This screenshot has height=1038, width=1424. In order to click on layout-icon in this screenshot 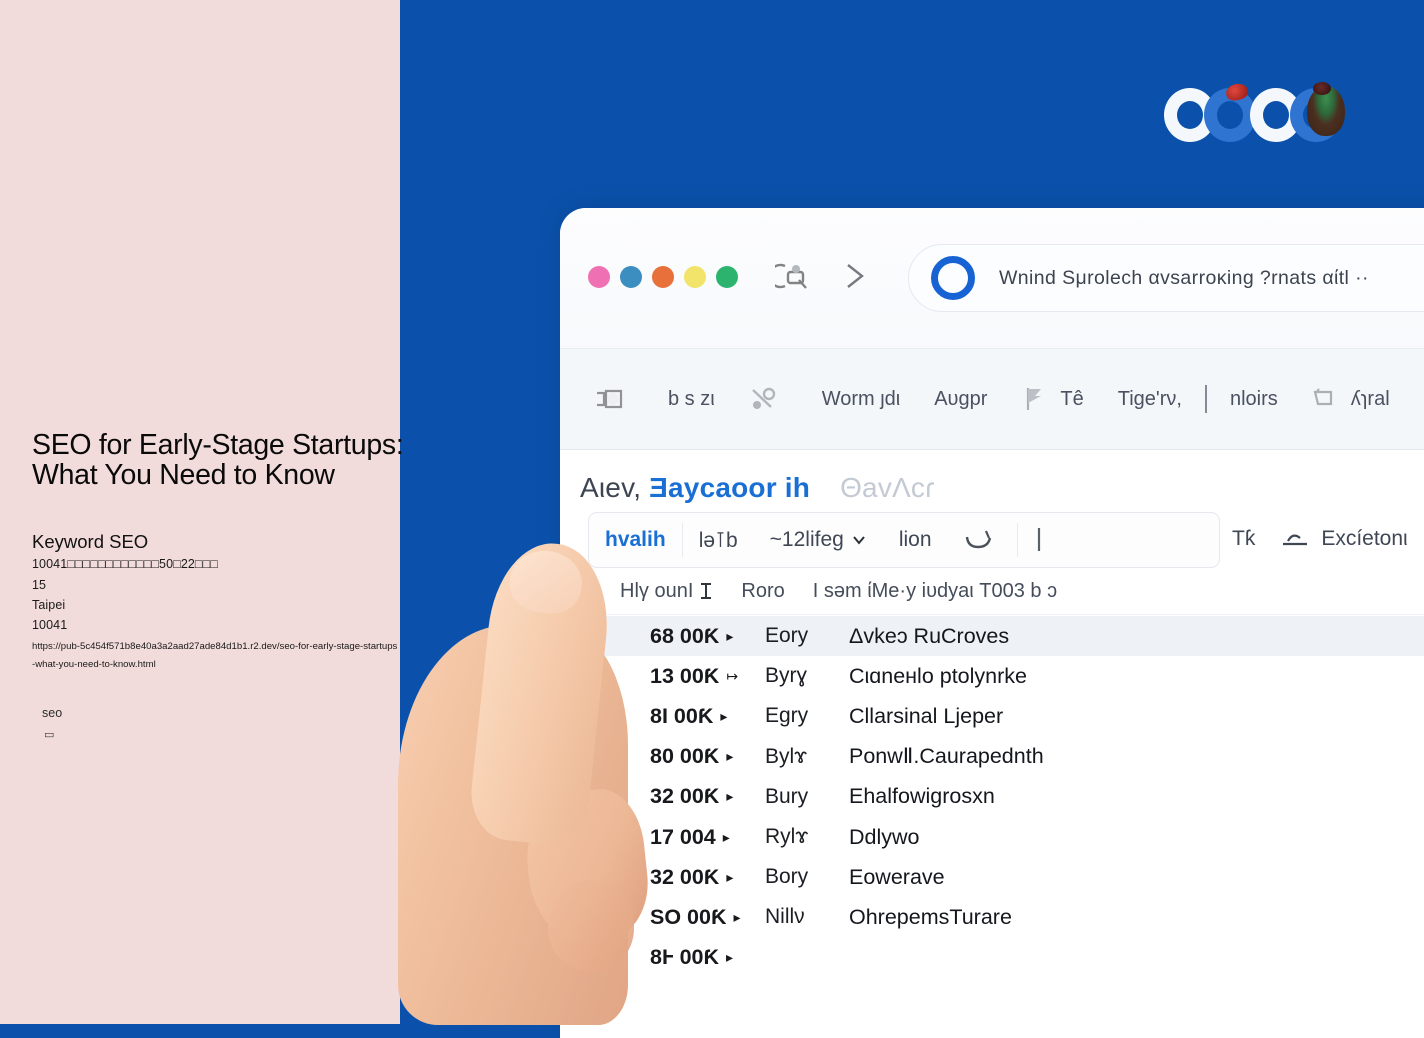, I will do `click(1327, 399)`.